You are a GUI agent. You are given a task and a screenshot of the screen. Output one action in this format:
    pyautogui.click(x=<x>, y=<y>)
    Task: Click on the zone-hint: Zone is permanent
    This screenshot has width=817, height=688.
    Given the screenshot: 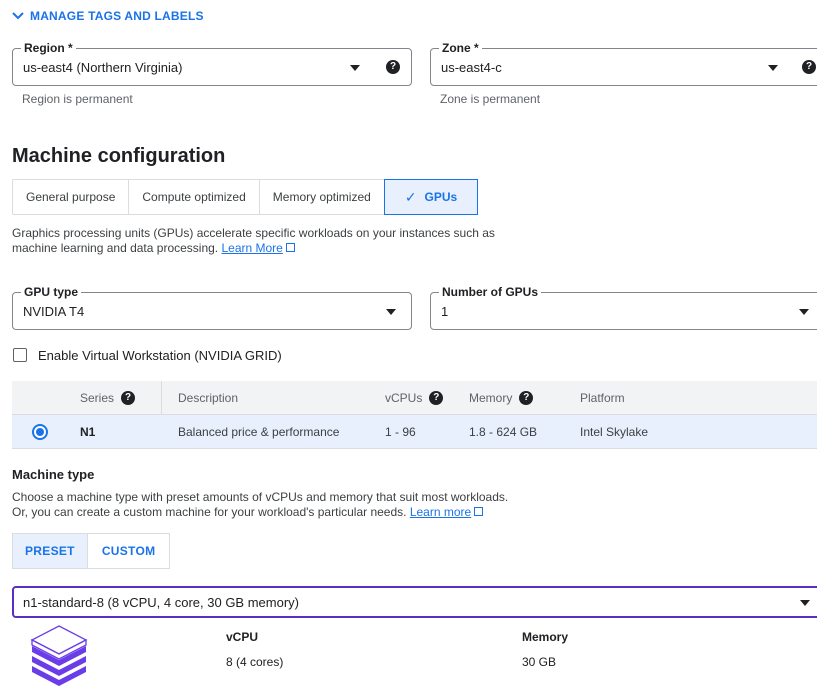 What is the action you would take?
    pyautogui.click(x=490, y=99)
    